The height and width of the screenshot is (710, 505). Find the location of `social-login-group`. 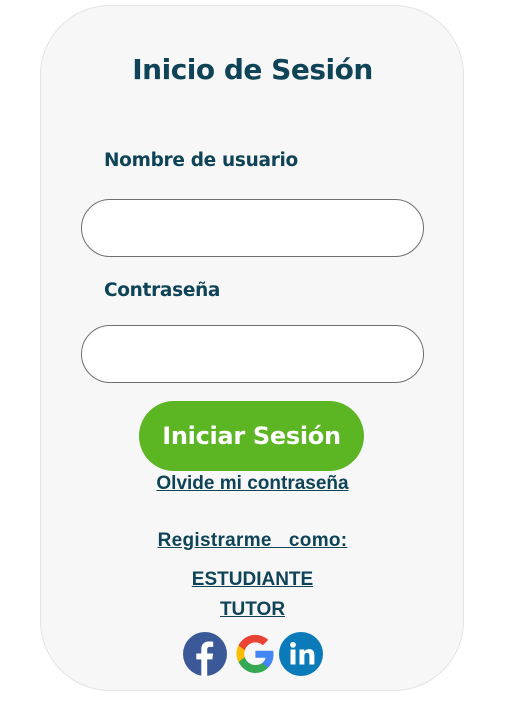

social-login-group is located at coordinates (254, 655).